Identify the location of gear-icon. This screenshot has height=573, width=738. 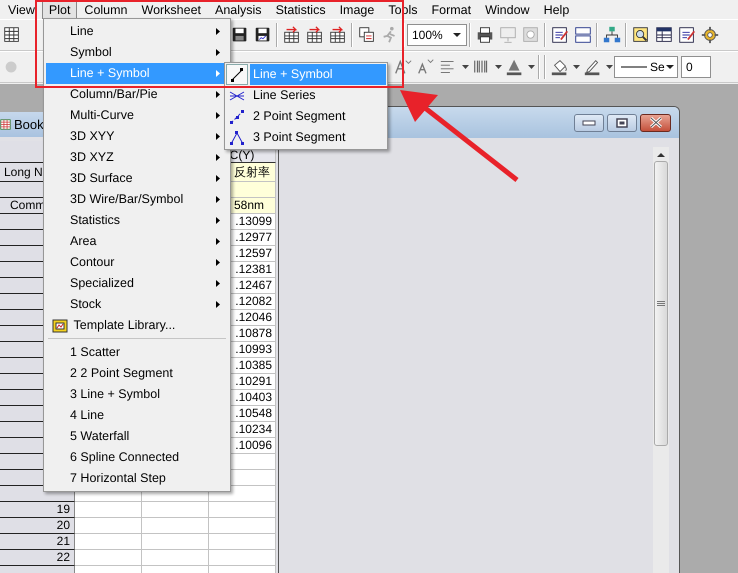
(710, 35).